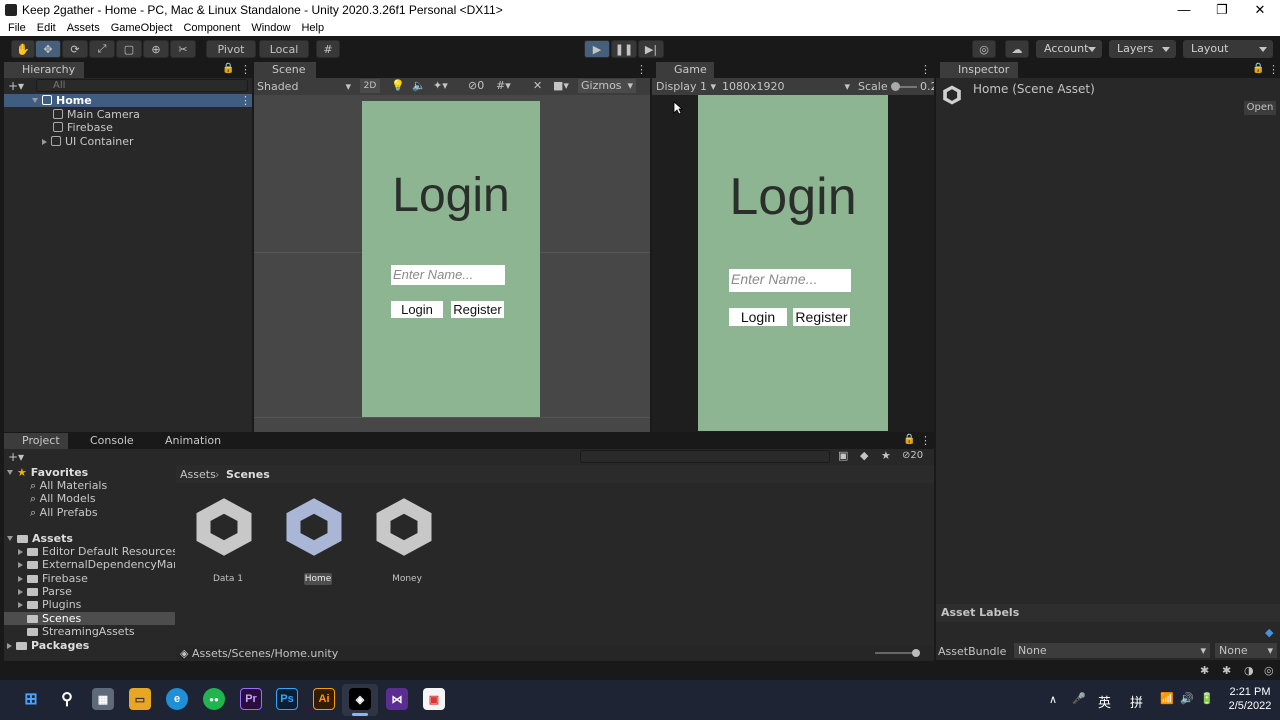 This screenshot has height=720, width=1280. What do you see at coordinates (786, 86) in the screenshot?
I see `resolution-dropdown: 1080x1920 ▾` at bounding box center [786, 86].